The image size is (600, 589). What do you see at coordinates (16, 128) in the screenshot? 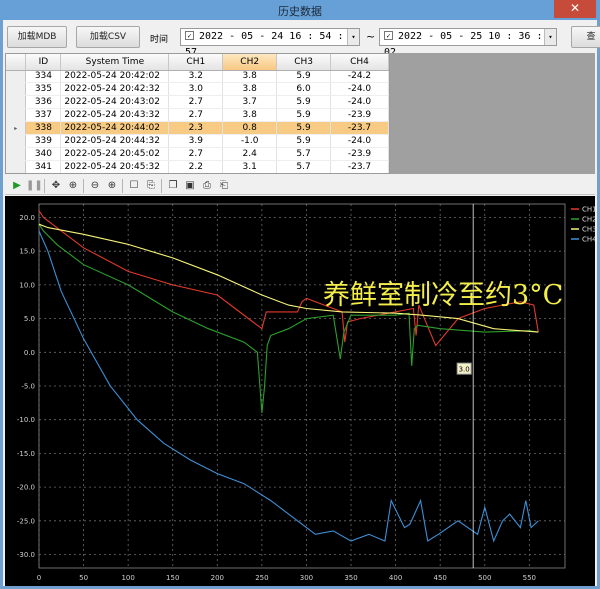
I see `row-header: ▸` at bounding box center [16, 128].